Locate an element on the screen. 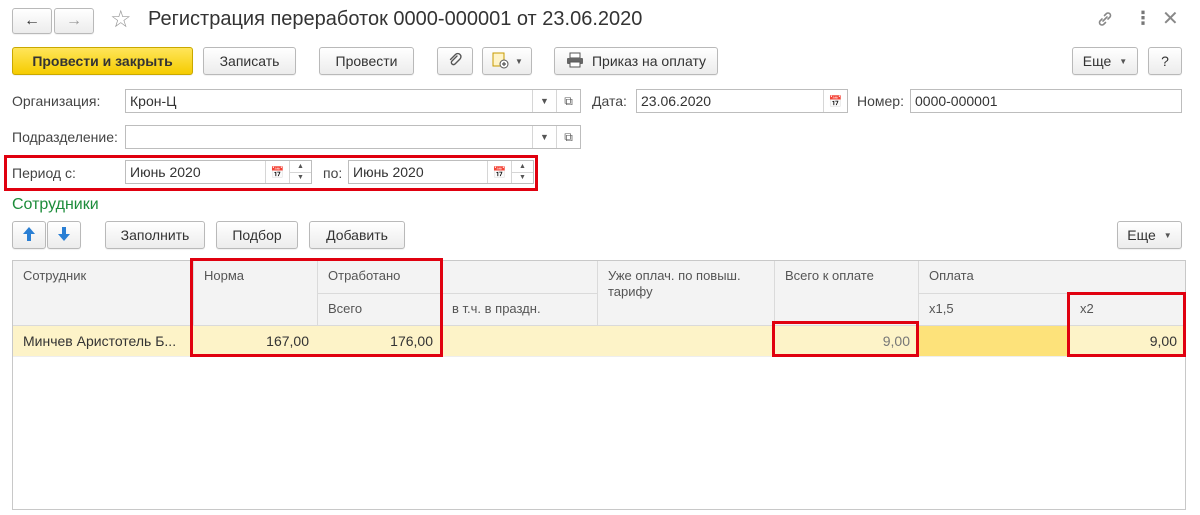  table-more-label: Еще is located at coordinates (1141, 235).